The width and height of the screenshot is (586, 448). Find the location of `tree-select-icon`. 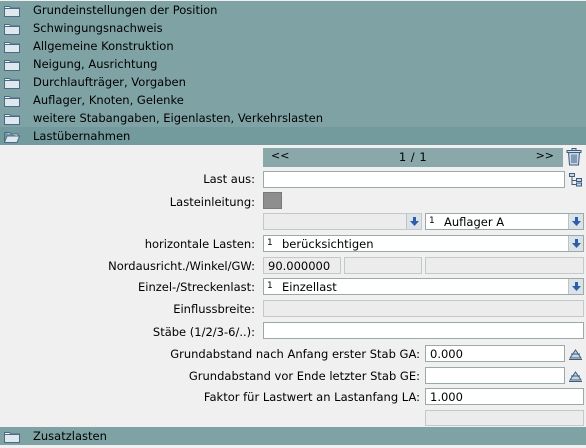

tree-select-icon is located at coordinates (575, 179).